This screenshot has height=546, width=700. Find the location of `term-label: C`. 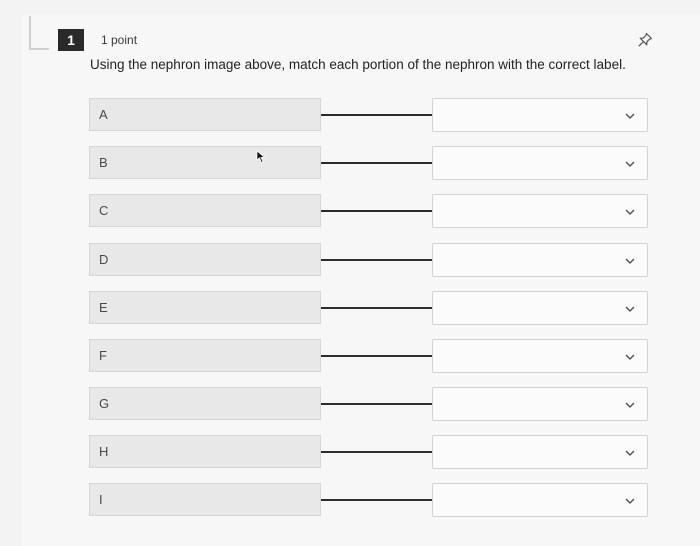

term-label: C is located at coordinates (104, 210).